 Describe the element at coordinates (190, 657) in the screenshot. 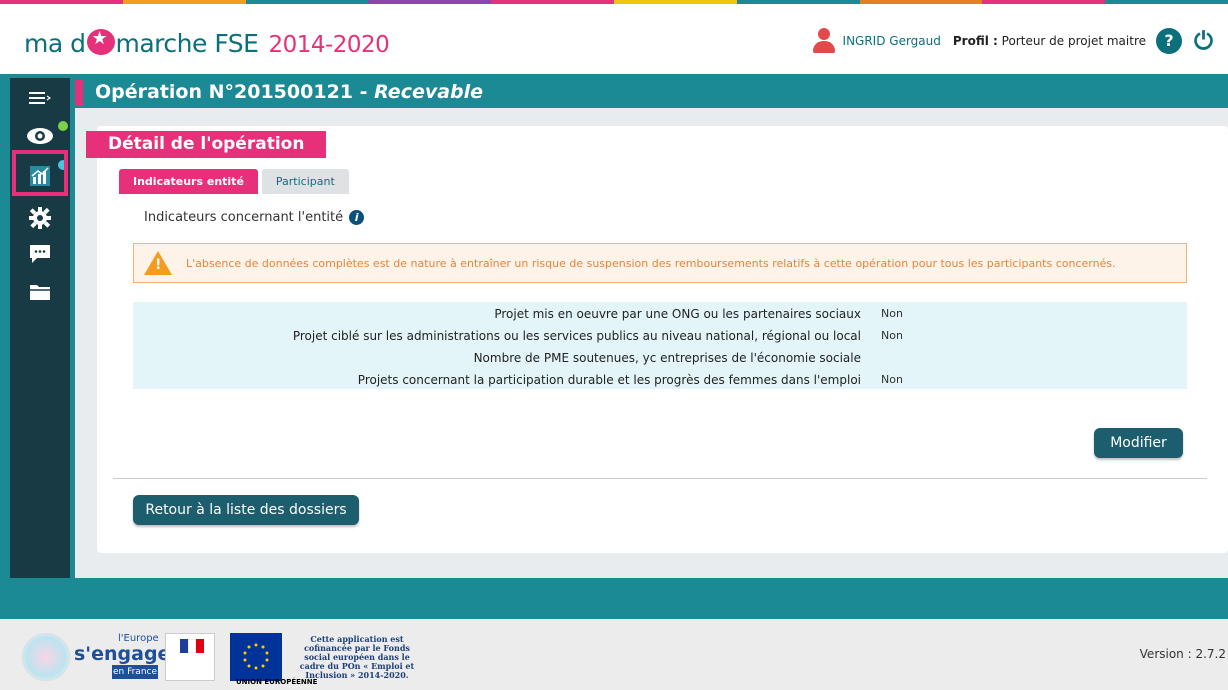

I see `republique-francaise-logo` at that location.